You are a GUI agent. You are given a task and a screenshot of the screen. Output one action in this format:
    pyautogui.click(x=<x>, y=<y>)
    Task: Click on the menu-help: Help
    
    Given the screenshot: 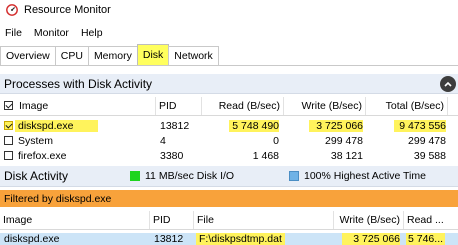 What is the action you would take?
    pyautogui.click(x=92, y=33)
    